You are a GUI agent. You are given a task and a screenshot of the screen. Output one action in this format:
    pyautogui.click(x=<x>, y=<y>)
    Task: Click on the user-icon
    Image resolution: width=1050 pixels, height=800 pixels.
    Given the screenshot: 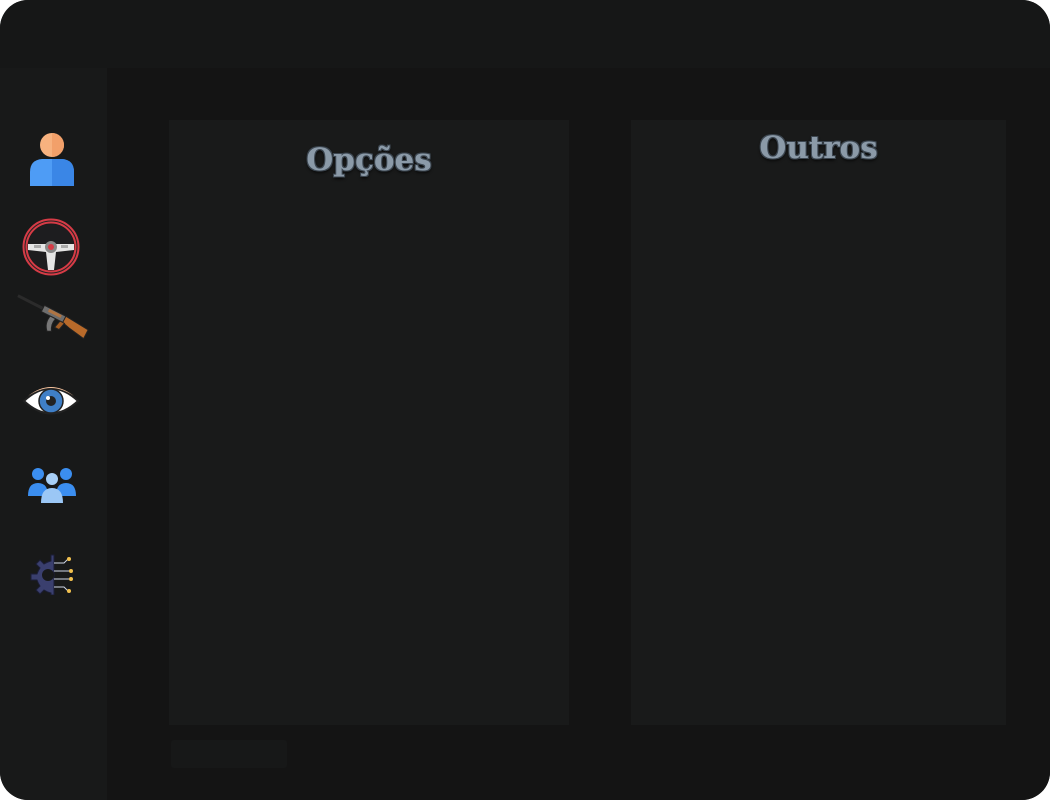 What is the action you would take?
    pyautogui.click(x=52, y=160)
    